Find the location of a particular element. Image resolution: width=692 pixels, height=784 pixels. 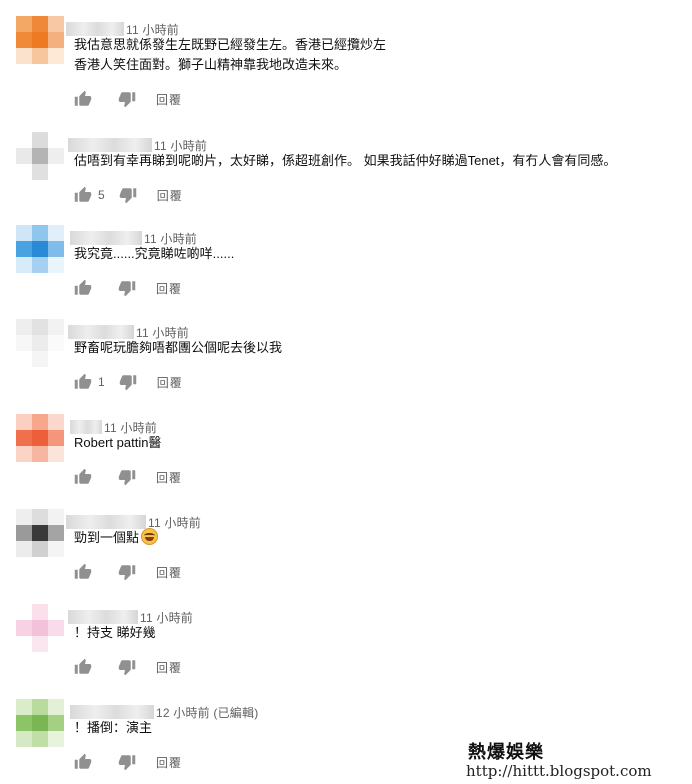

comment-text-line: ！持支 睇好幾 is located at coordinates (115, 632).